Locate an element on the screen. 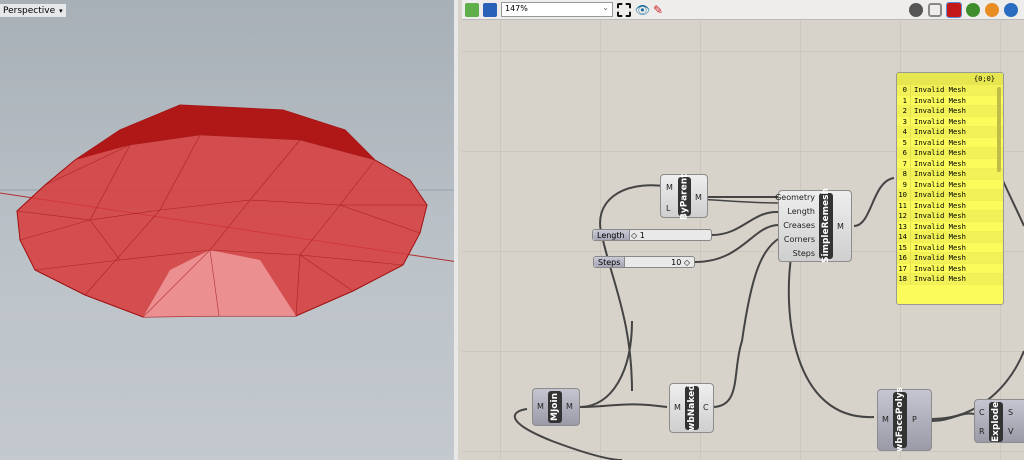 Image resolution: width=1024 pixels, height=460 pixels. zoom-select: 147% ⌄ is located at coordinates (557, 9).